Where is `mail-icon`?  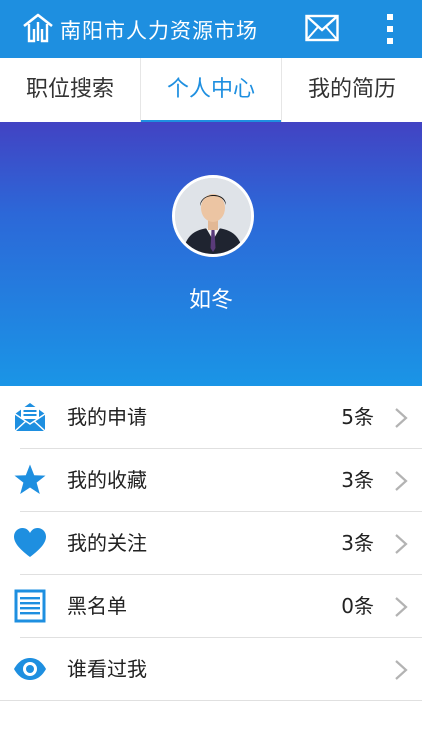
mail-icon is located at coordinates (322, 28).